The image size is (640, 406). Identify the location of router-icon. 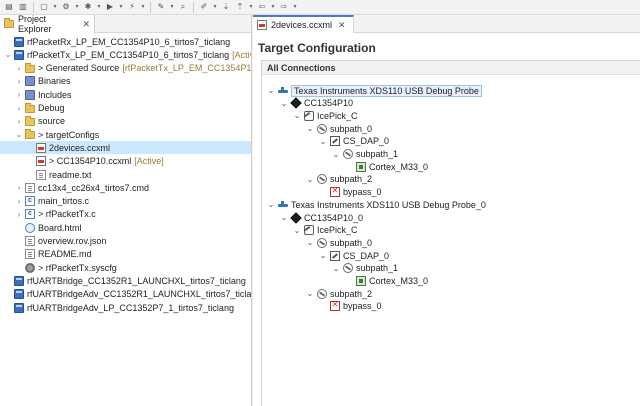
(309, 230).